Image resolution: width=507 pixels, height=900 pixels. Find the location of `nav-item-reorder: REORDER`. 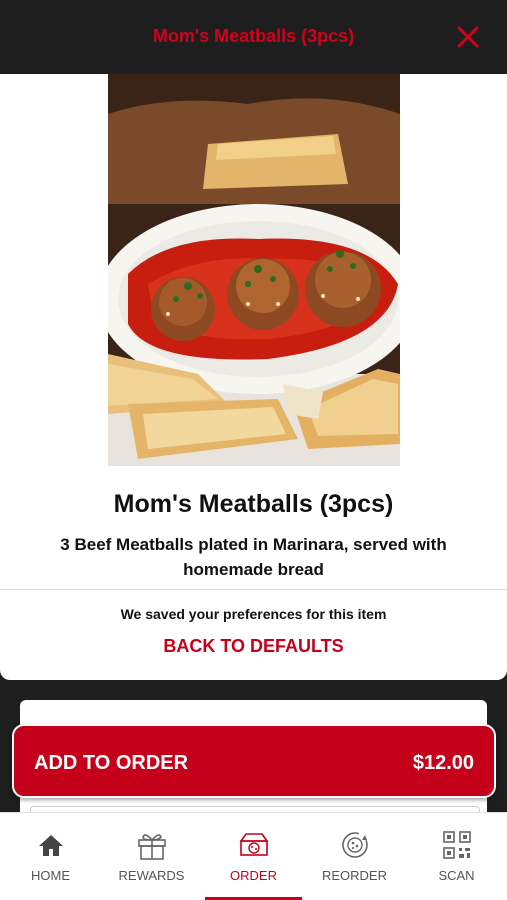

nav-item-reorder: REORDER is located at coordinates (354, 856).